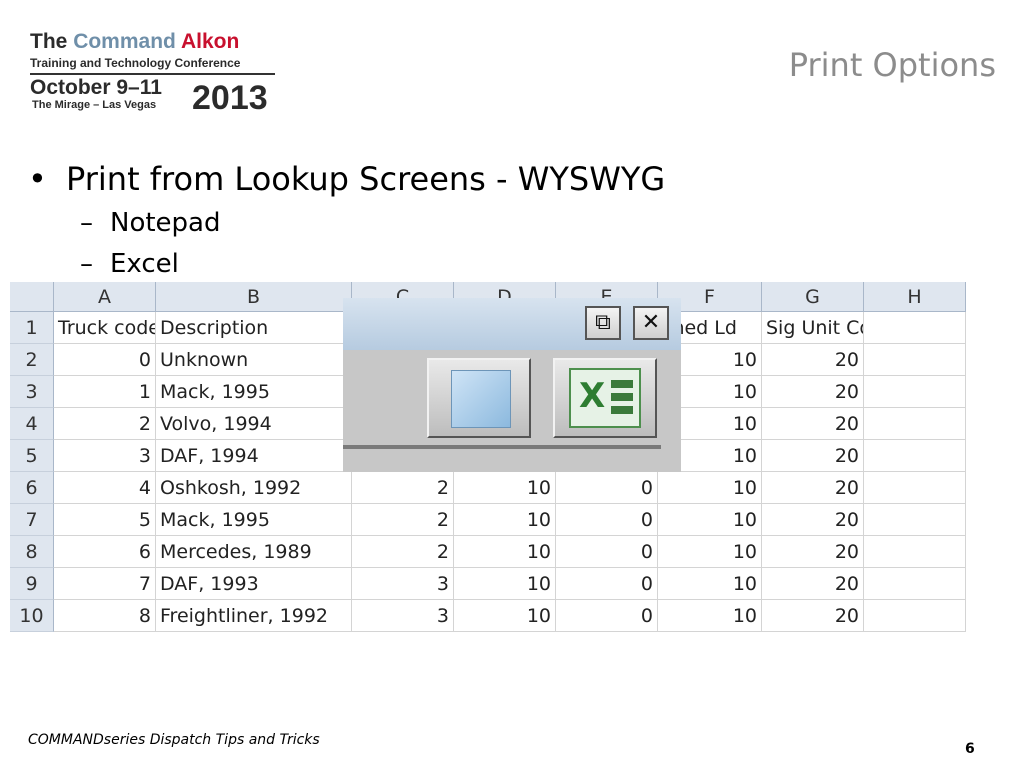  What do you see at coordinates (105, 616) in the screenshot?
I see `cell-a: 8` at bounding box center [105, 616].